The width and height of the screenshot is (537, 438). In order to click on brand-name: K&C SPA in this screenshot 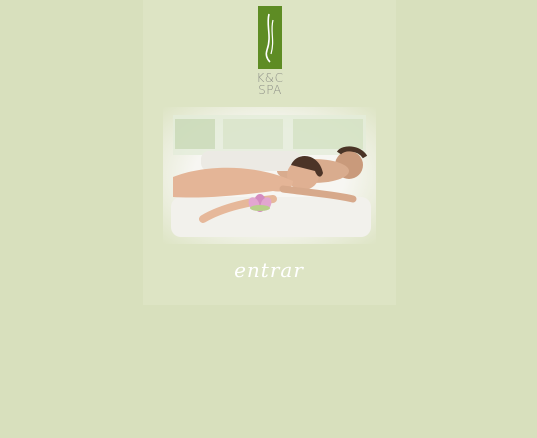, I will do `click(270, 84)`.